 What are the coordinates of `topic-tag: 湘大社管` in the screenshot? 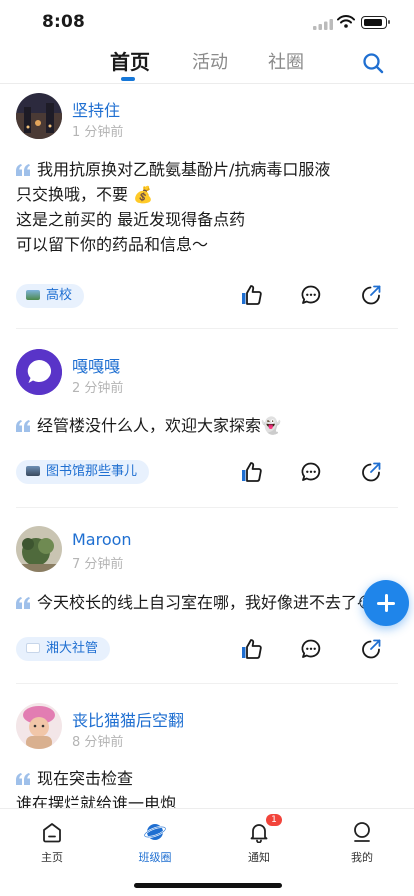 It's located at (63, 649).